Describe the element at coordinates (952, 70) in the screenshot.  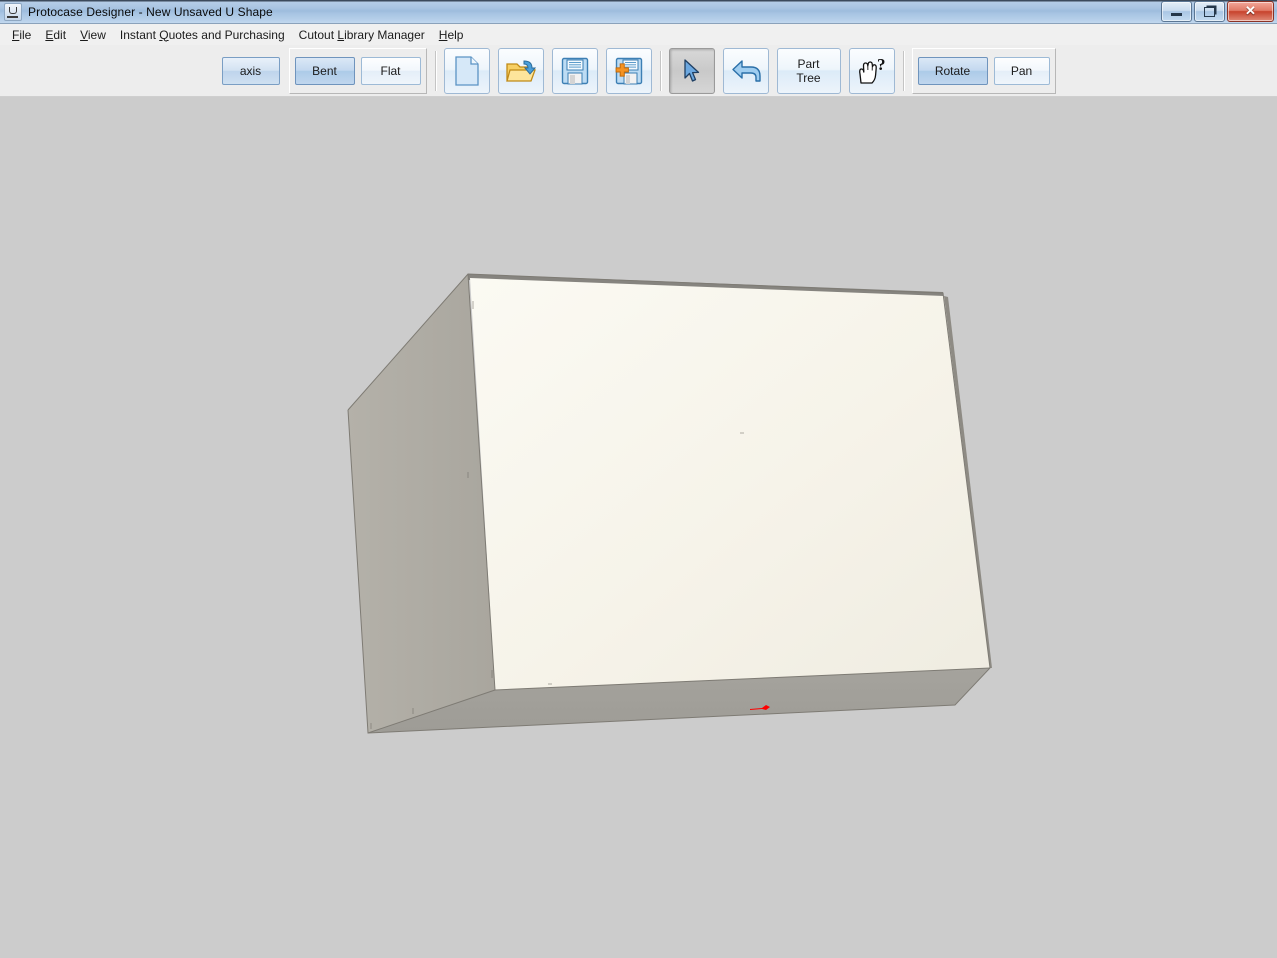
I see `rotate-button: Rotate` at that location.